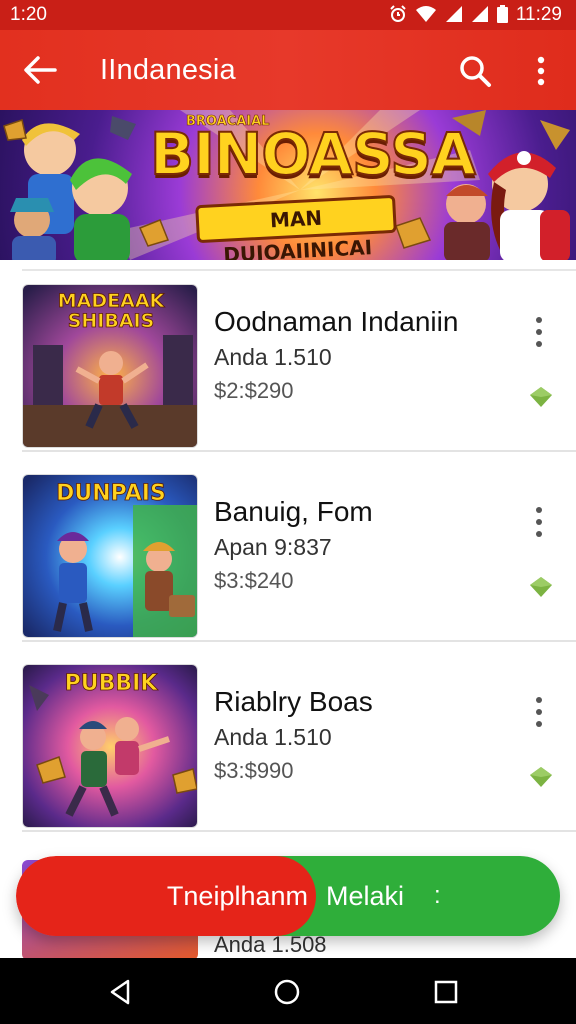 Image resolution: width=576 pixels, height=1024 pixels. What do you see at coordinates (111, 493) in the screenshot?
I see `thumbnail-title: DUNPAIS` at bounding box center [111, 493].